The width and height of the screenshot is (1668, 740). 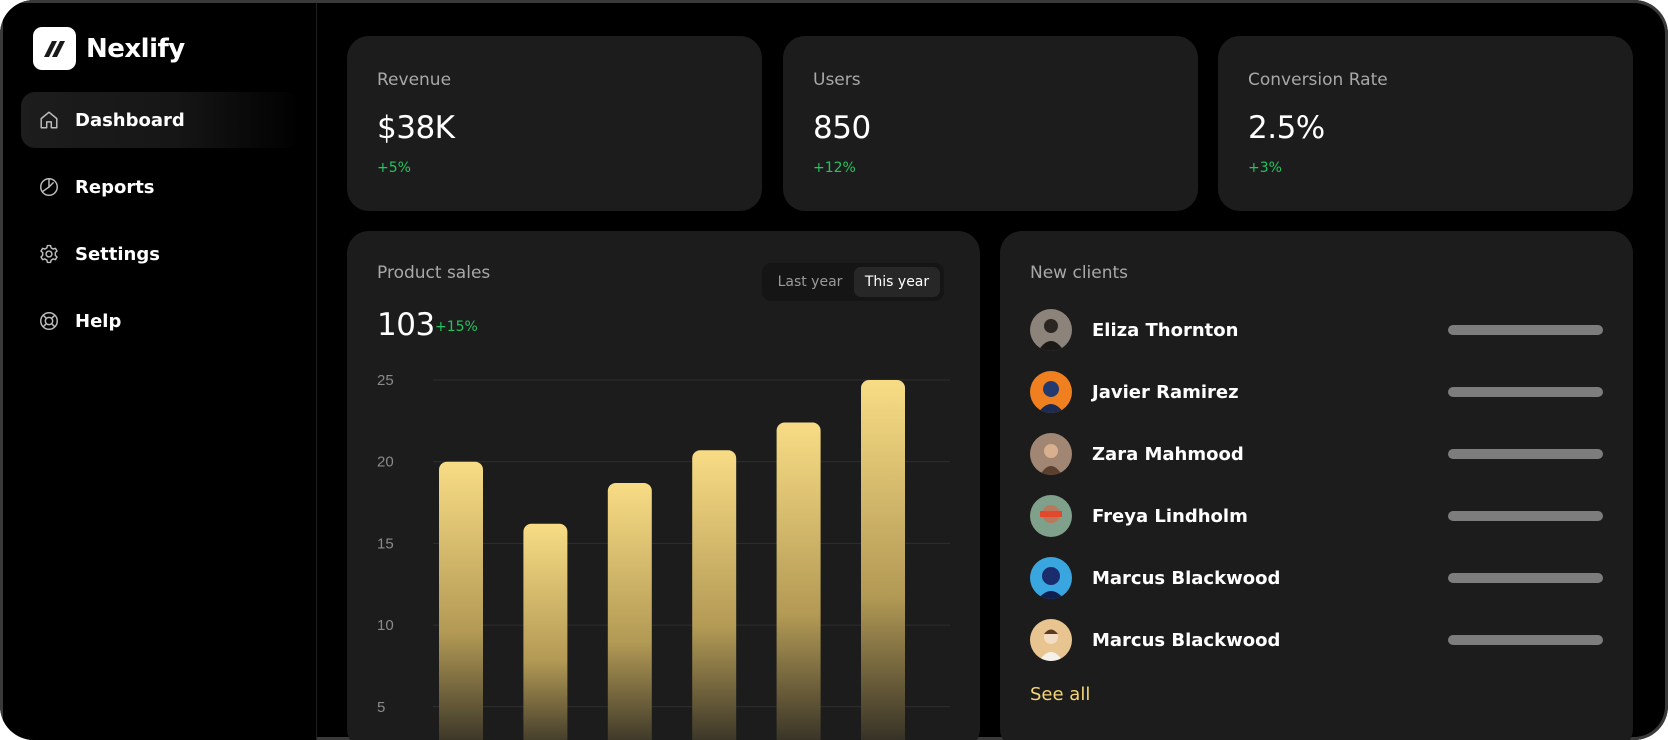 I want to click on client-row: Zara Mahmood, so click(x=1316, y=455).